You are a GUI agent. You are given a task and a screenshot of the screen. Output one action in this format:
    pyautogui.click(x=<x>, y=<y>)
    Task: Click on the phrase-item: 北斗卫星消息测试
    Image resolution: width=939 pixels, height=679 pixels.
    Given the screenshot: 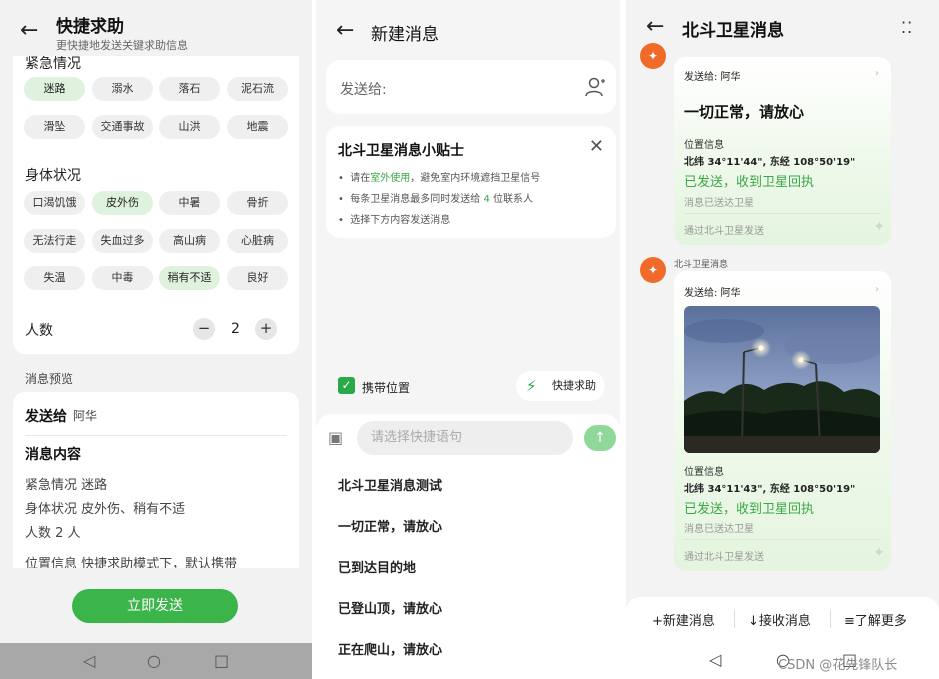 What is the action you would take?
    pyautogui.click(x=390, y=484)
    